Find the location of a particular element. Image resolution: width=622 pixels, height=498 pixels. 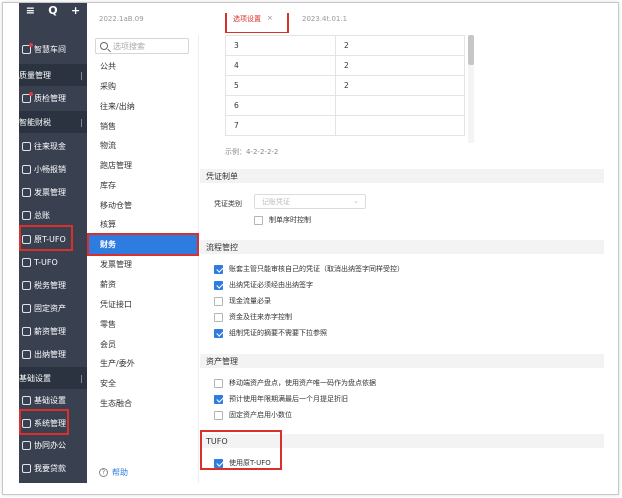

option-full-depreciation: 预计使用年限期满最后一个月提足折旧 is located at coordinates (281, 399).